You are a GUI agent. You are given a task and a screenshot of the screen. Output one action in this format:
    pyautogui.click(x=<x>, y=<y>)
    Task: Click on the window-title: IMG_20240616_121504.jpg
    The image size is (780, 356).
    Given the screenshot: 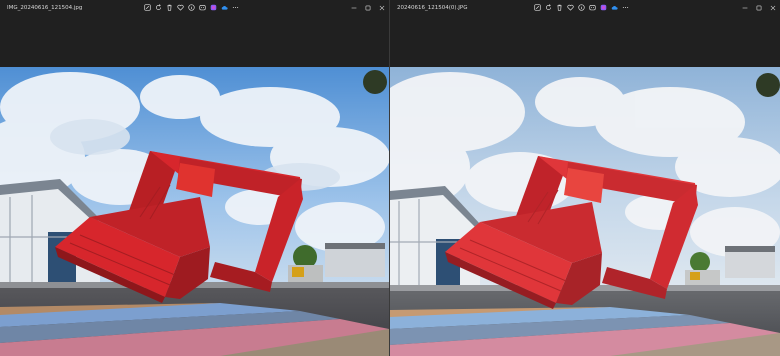 What is the action you would take?
    pyautogui.click(x=45, y=7)
    